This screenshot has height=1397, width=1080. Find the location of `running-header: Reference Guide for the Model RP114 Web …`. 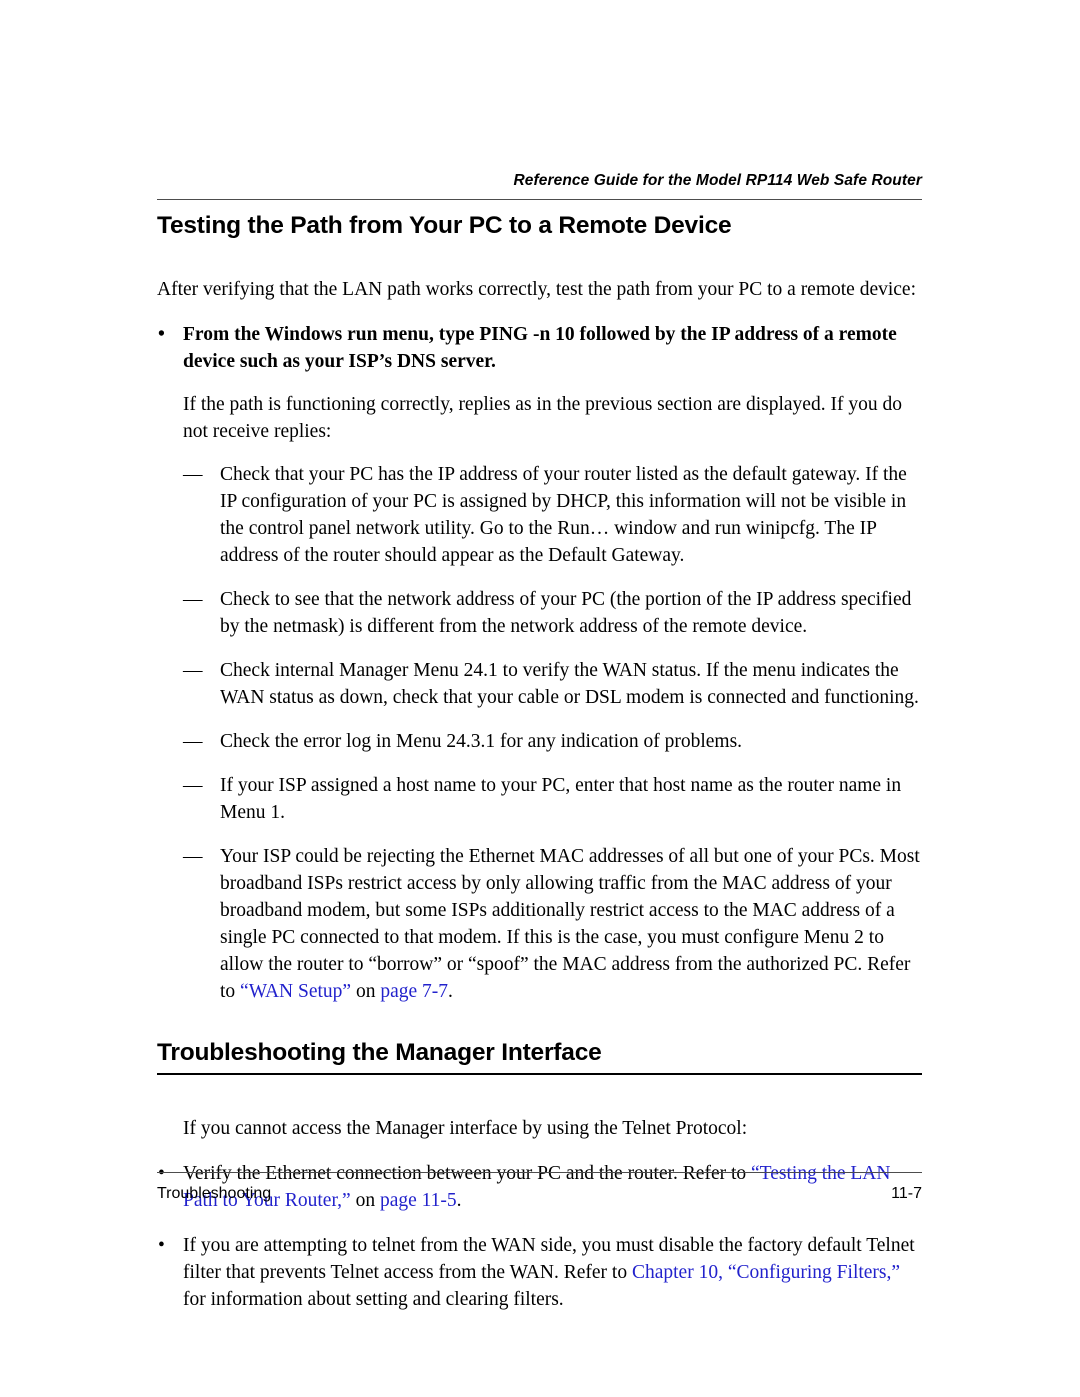

running-header: Reference Guide for the Model RP114 Web … is located at coordinates (539, 180).